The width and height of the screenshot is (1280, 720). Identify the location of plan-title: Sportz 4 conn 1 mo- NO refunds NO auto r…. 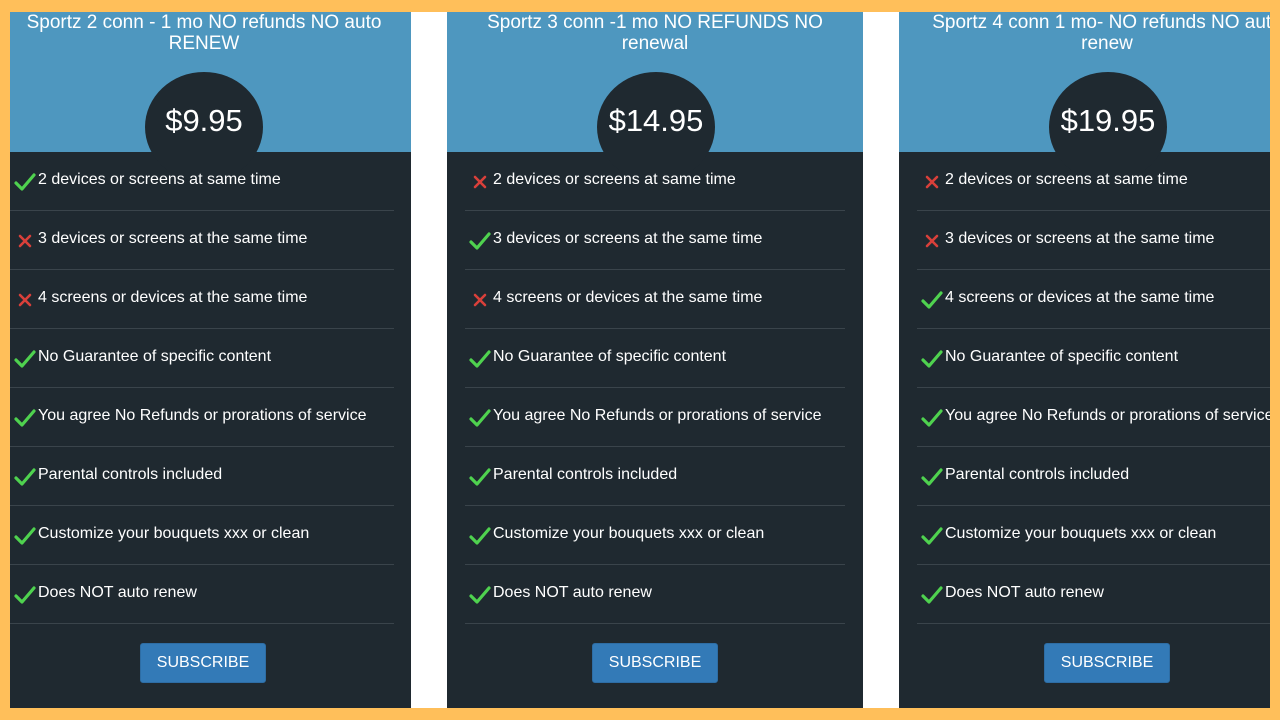
(1101, 33).